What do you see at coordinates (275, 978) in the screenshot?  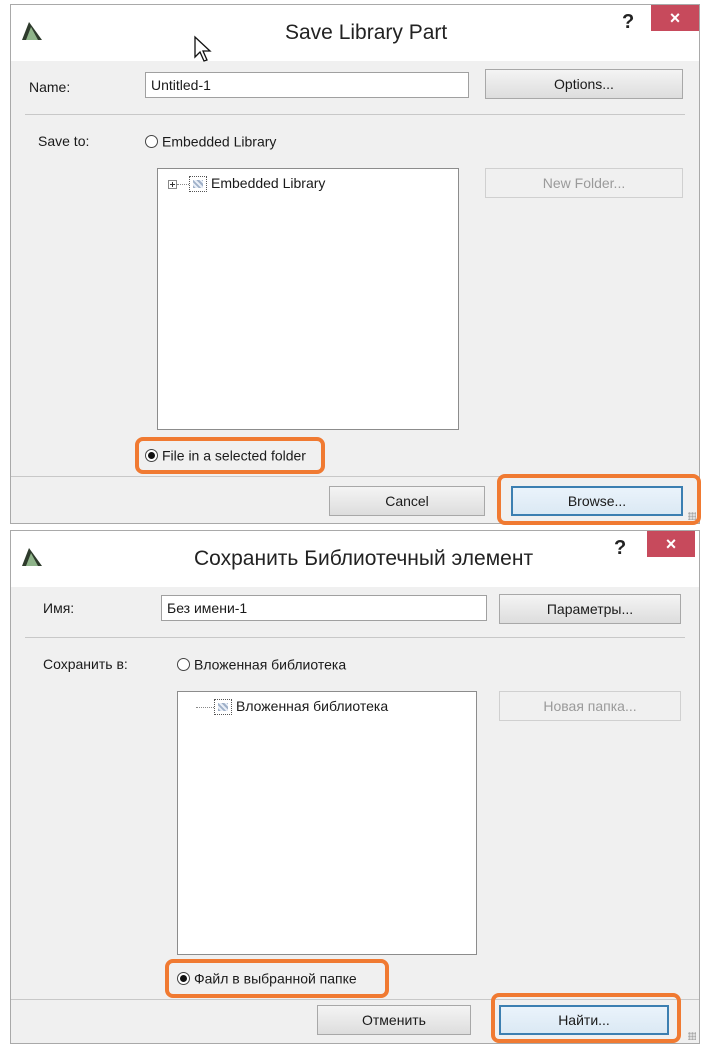 I see `radio-file-label: Файл в выбранной папке` at bounding box center [275, 978].